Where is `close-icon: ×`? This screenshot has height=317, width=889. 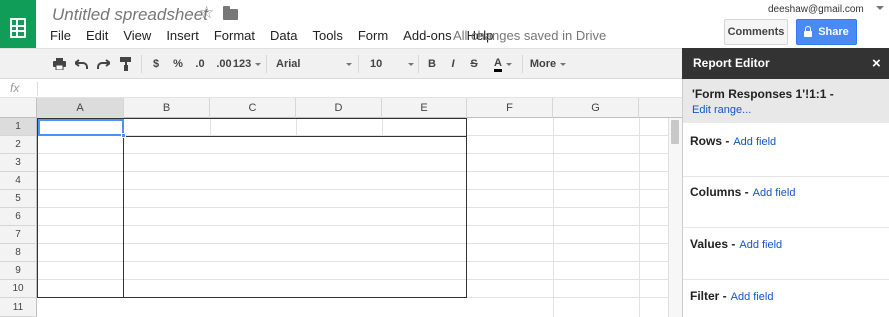 close-icon: × is located at coordinates (876, 63).